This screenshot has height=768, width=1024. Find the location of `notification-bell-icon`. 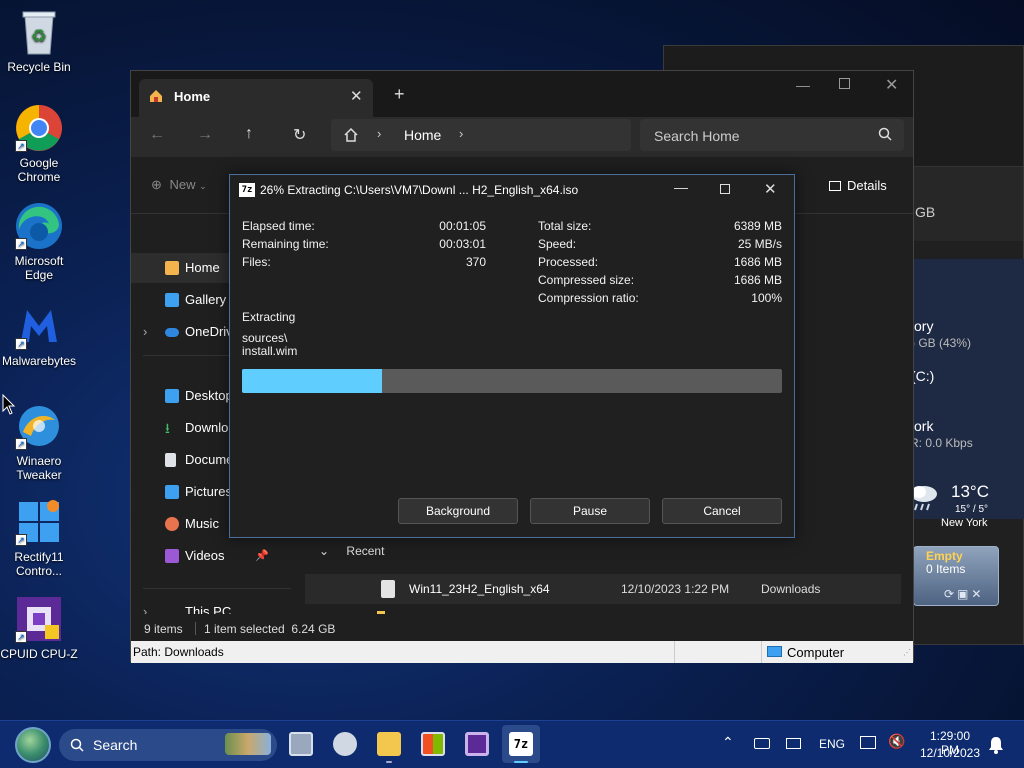

notification-bell-icon is located at coordinates (996, 746).